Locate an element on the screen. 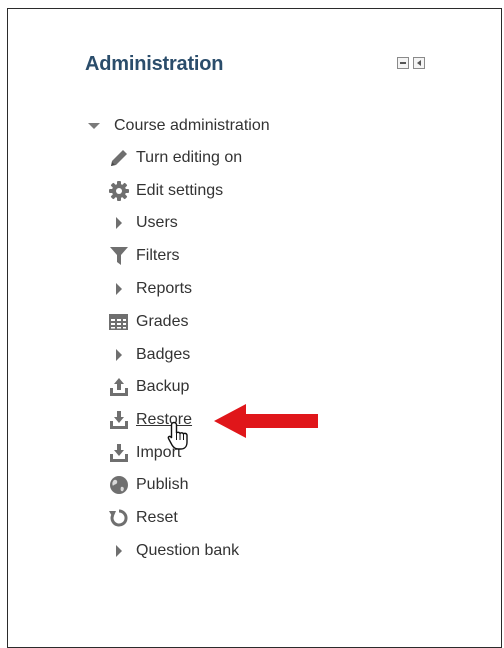  tree-root-label: Course administration is located at coordinates (192, 125).